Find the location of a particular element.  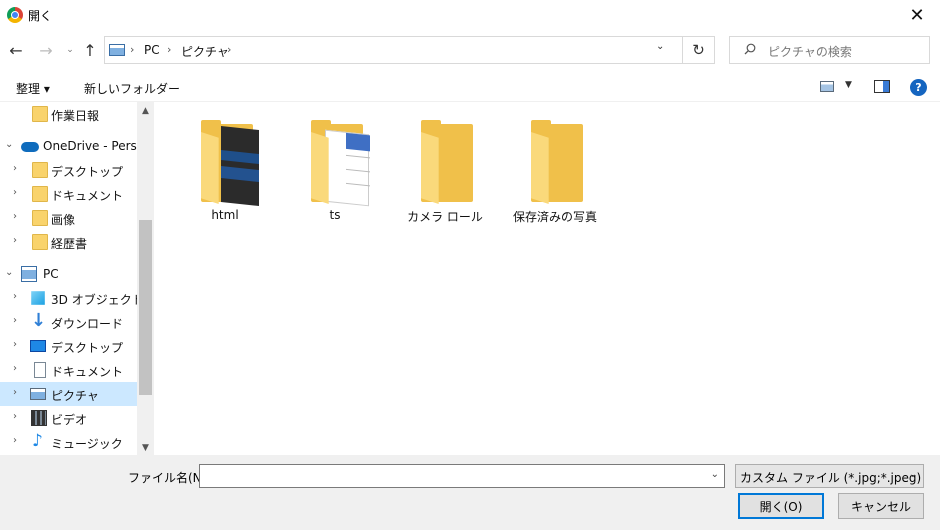

pc-icon is located at coordinates (29, 274).